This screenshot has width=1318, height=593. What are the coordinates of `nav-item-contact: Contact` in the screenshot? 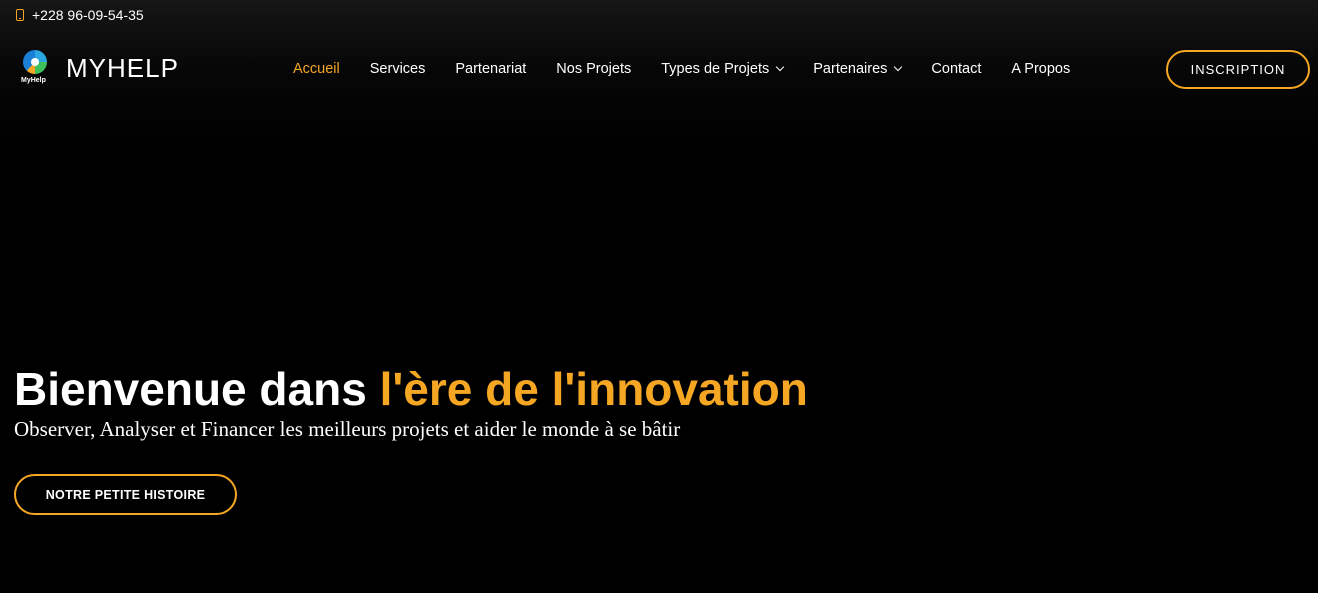 It's located at (956, 69).